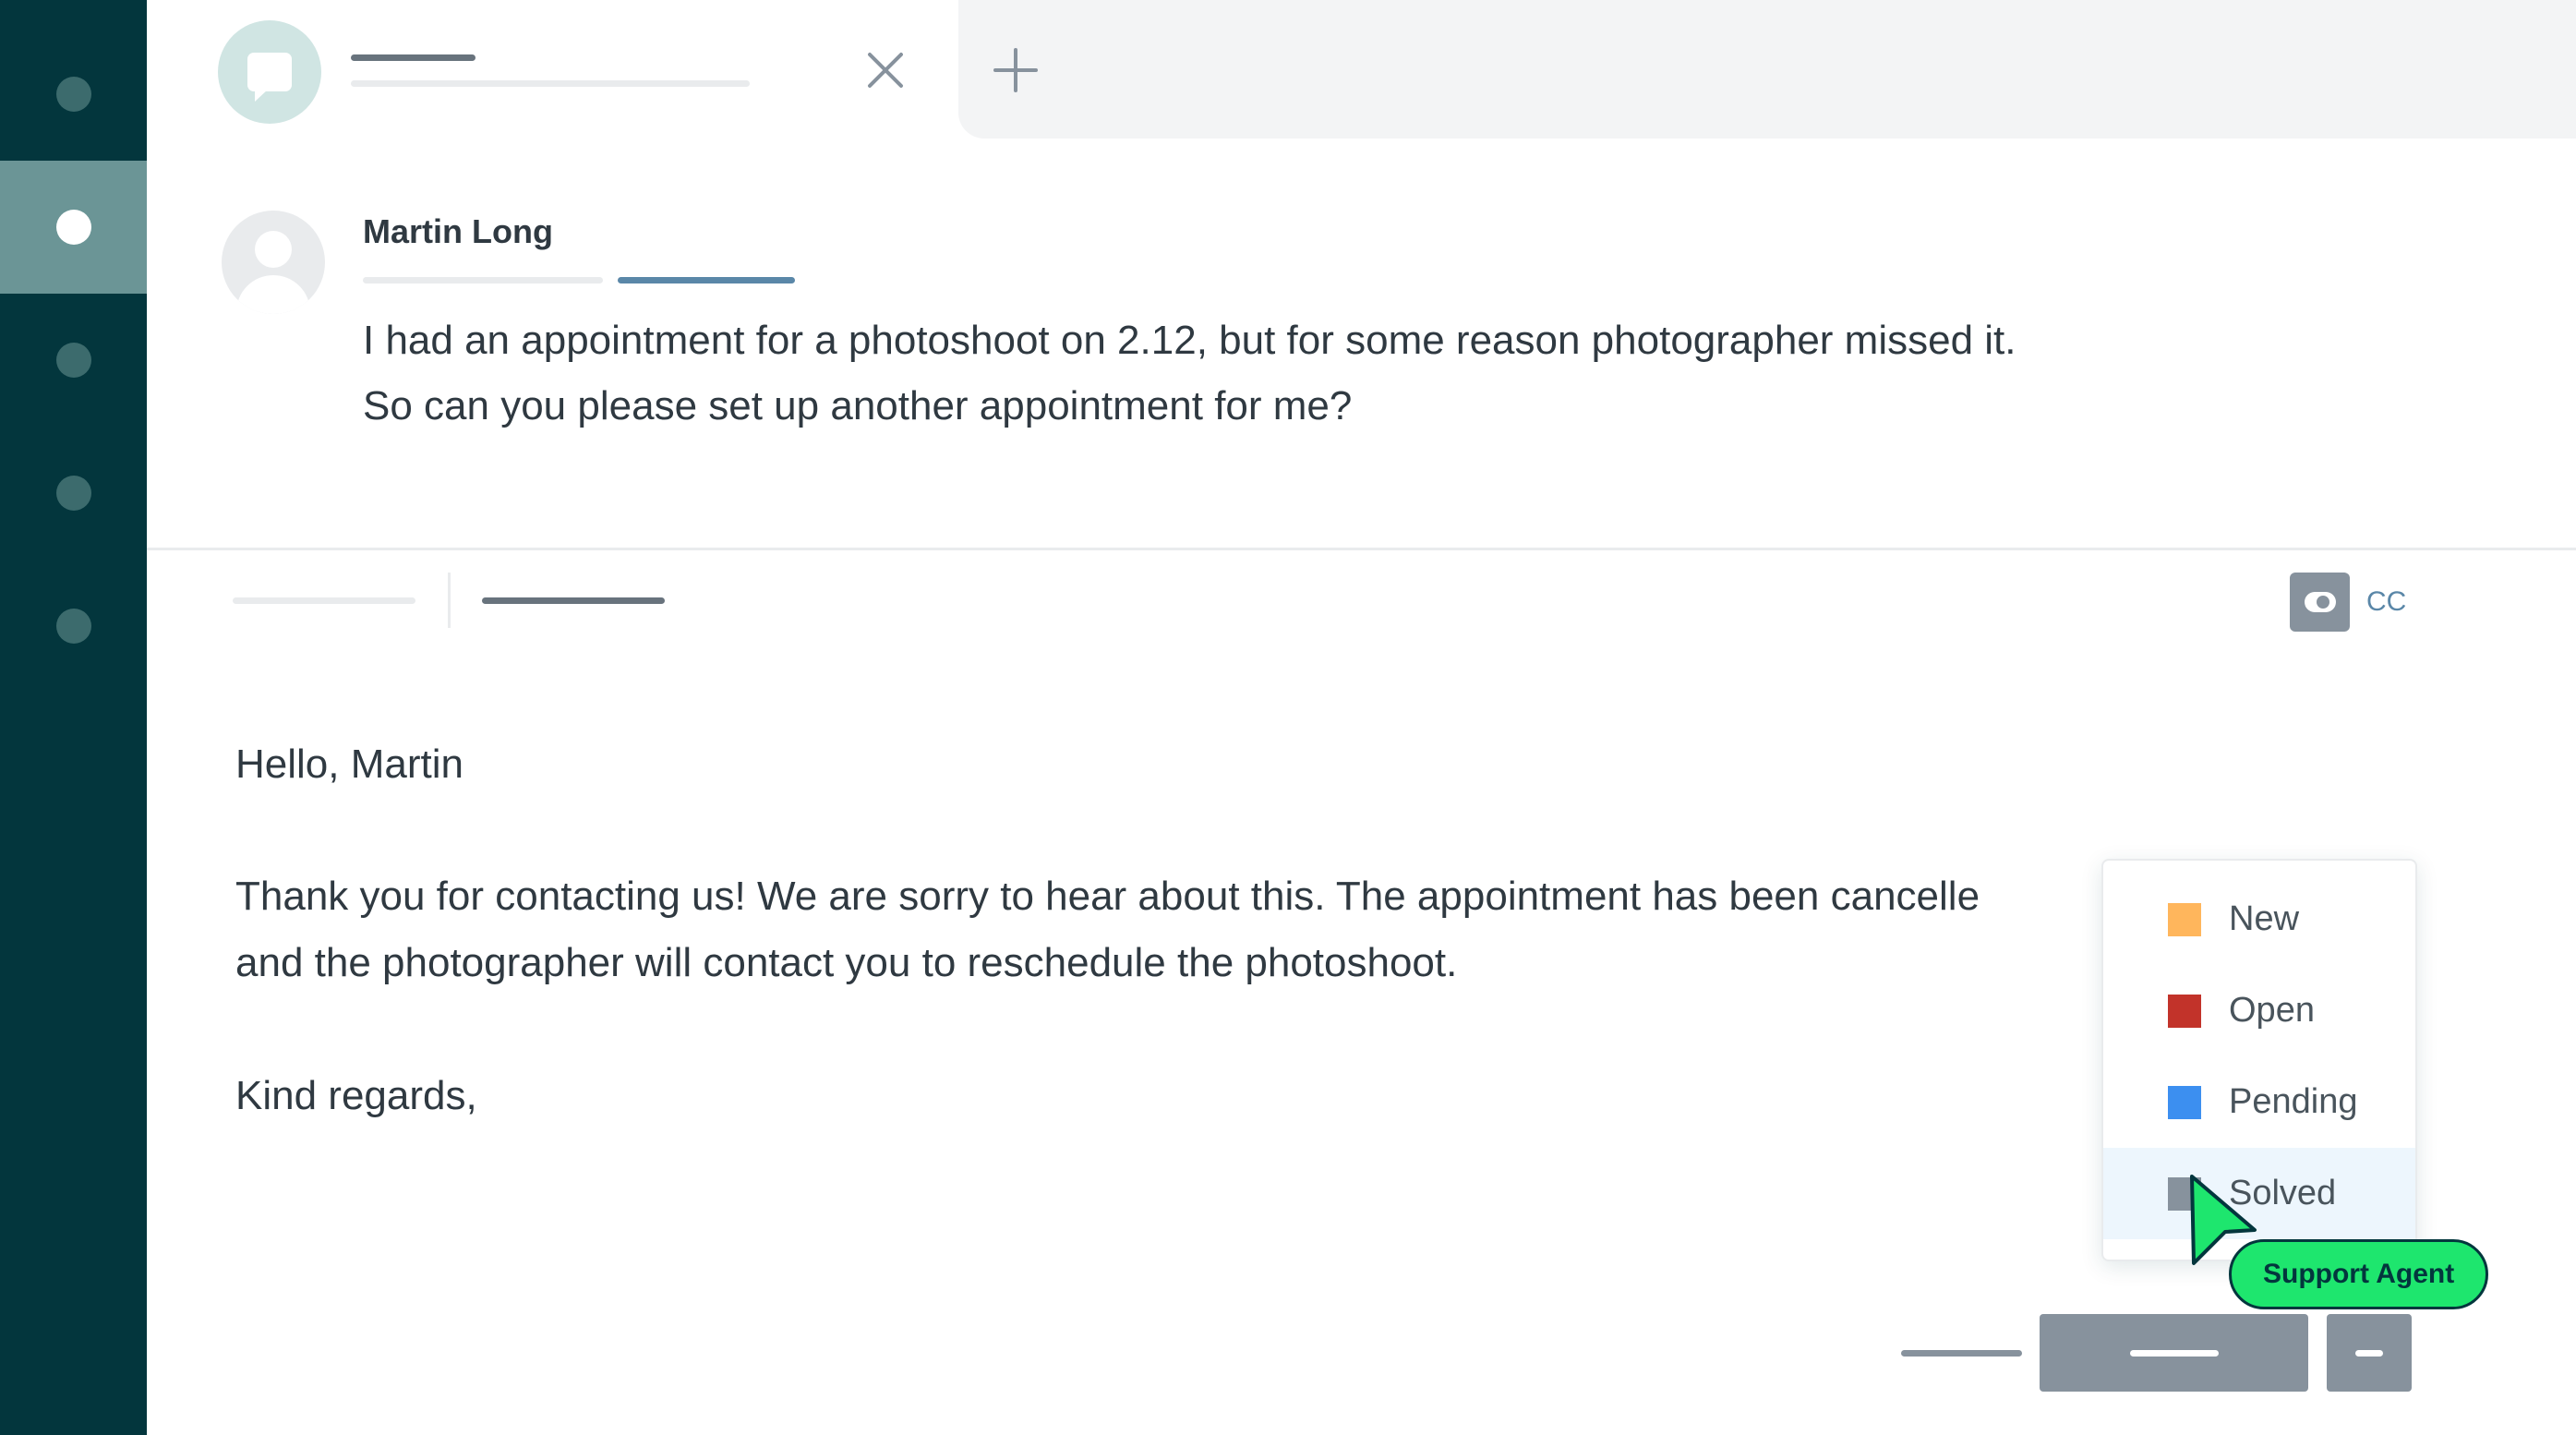 This screenshot has width=2576, height=1435. Describe the element at coordinates (2174, 1353) in the screenshot. I see `submit-button` at that location.